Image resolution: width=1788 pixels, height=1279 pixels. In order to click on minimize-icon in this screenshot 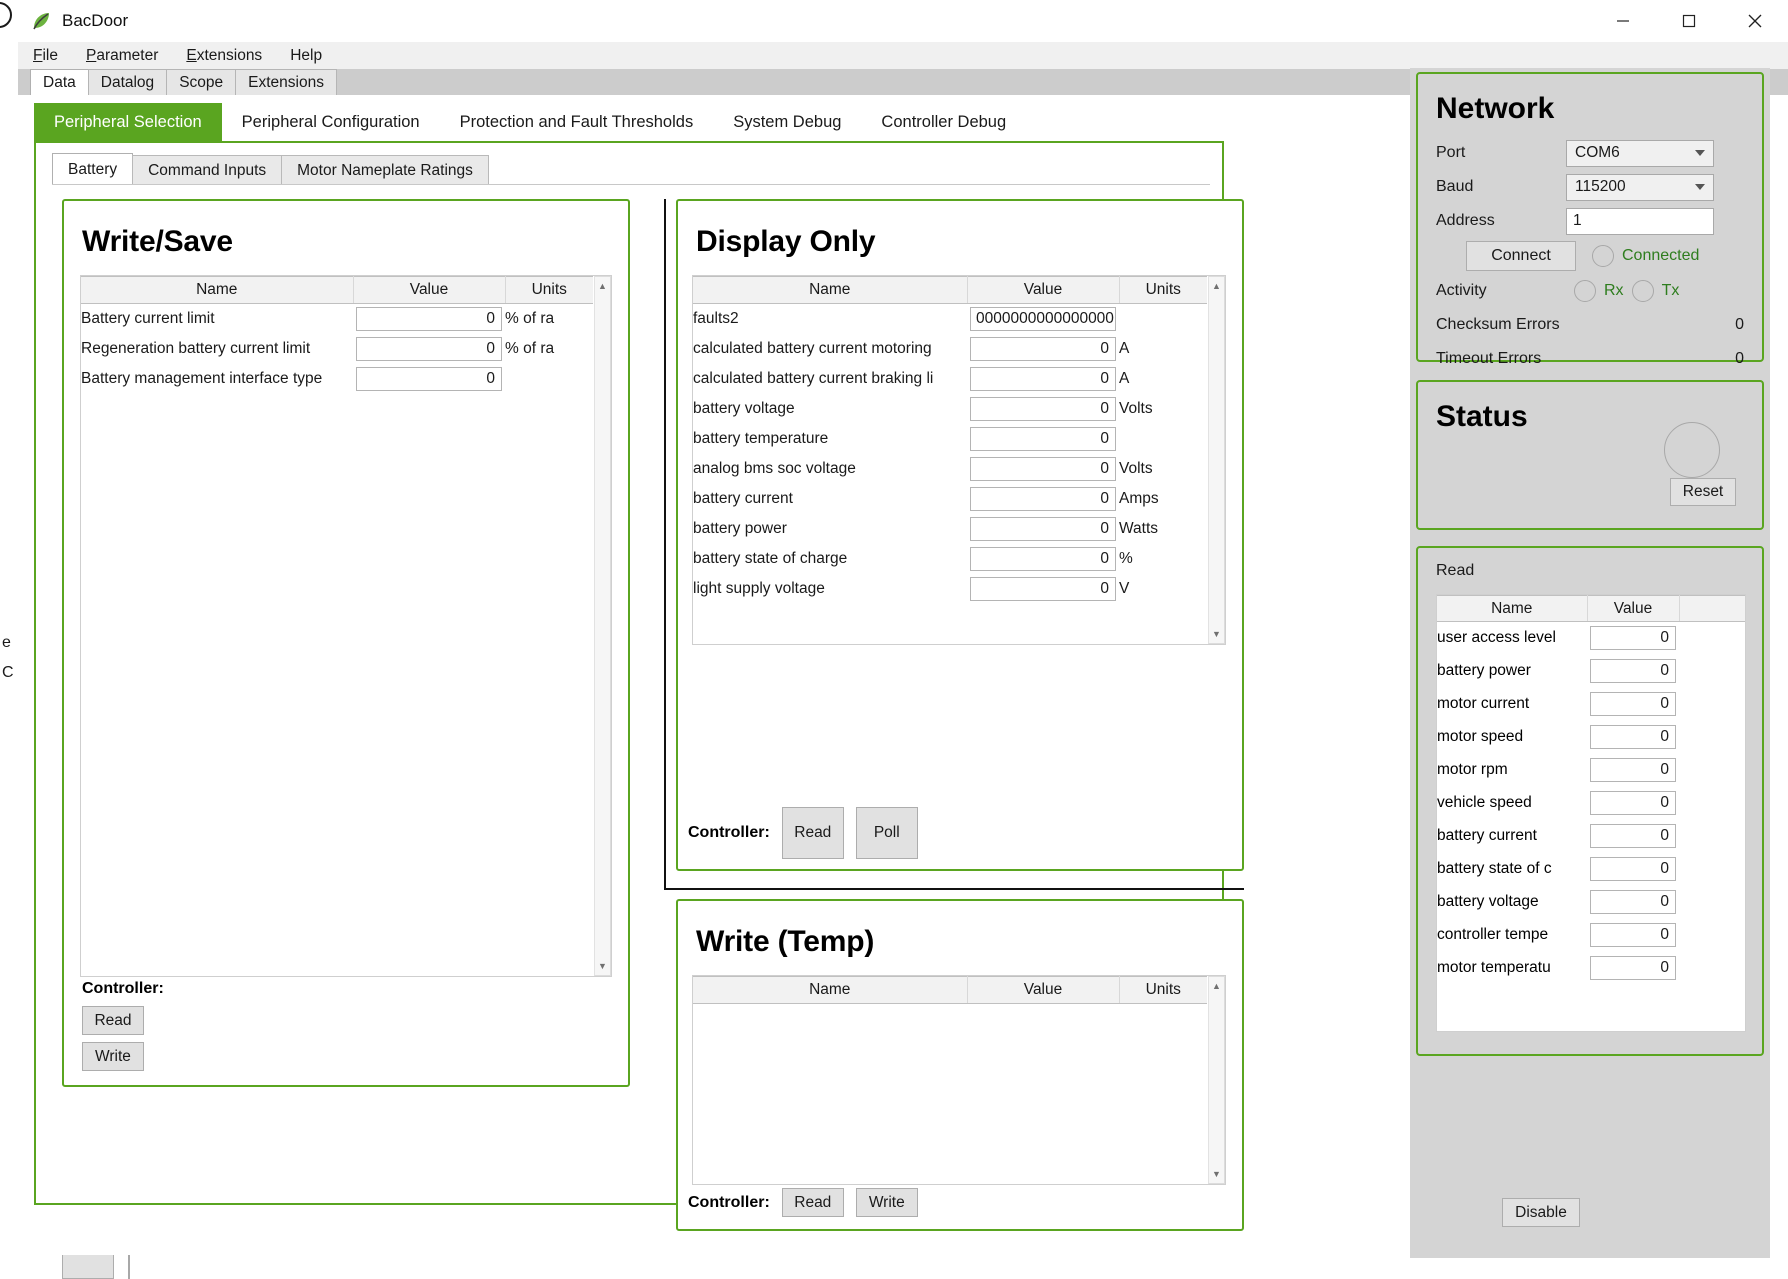, I will do `click(1623, 21)`.